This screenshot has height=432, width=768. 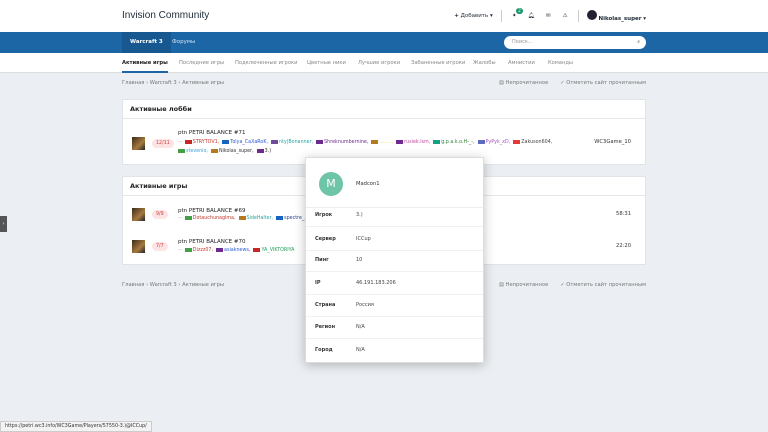 What do you see at coordinates (236, 151) in the screenshot?
I see `player-name: Nikolas_super,` at bounding box center [236, 151].